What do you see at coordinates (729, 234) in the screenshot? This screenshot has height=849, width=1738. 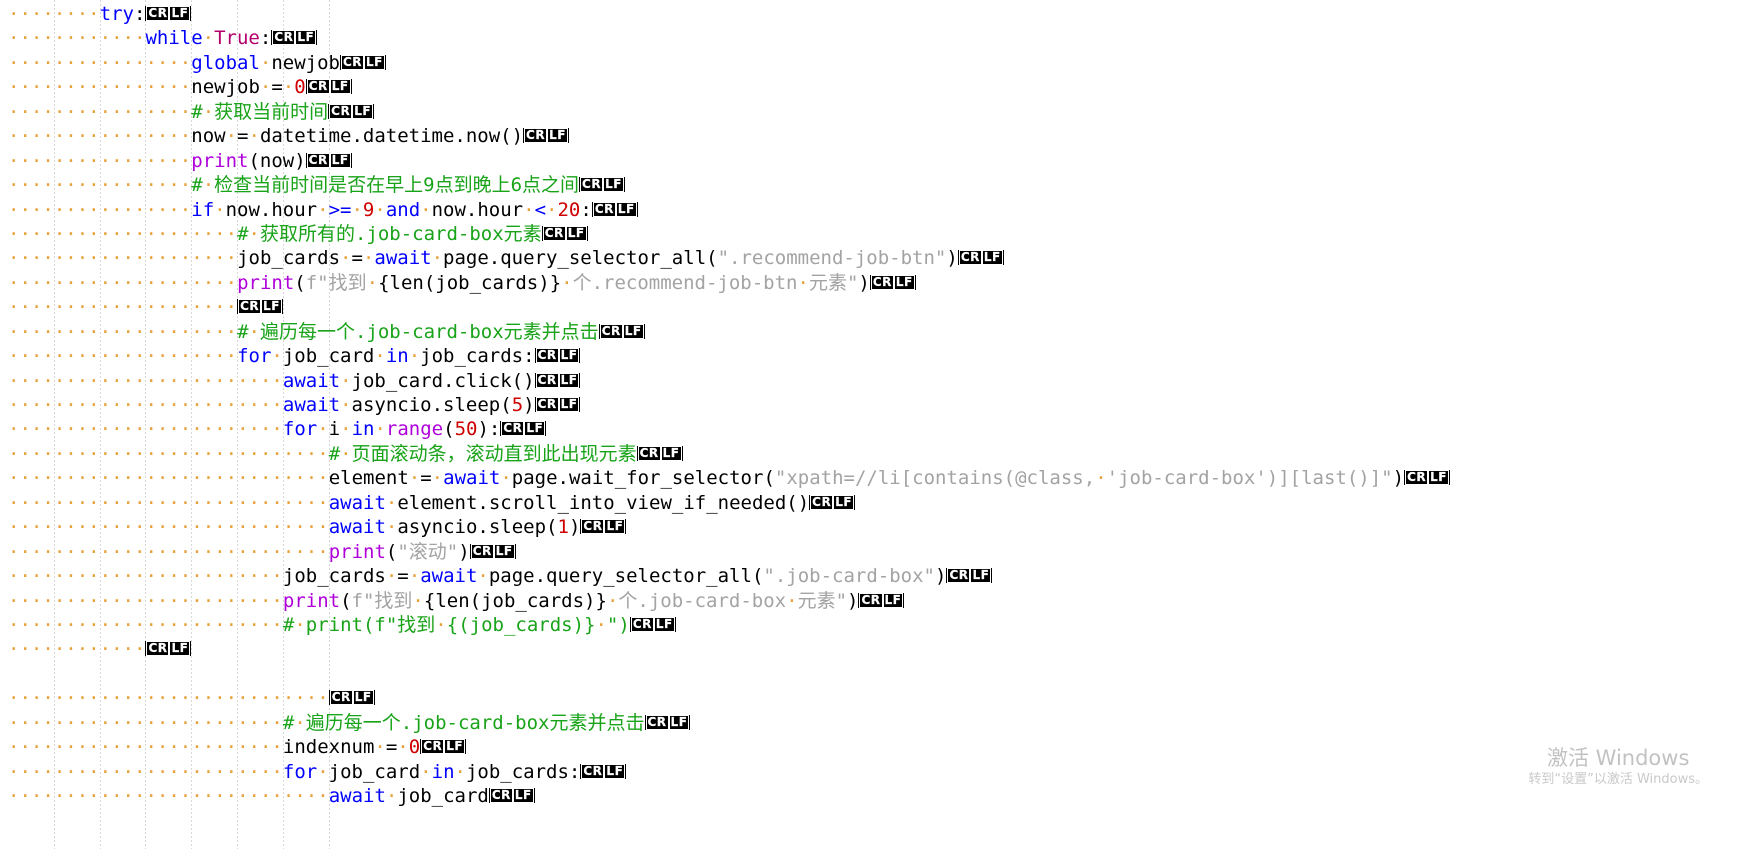 I see `code-line: # 获取所有的.job-card-box元素CRLF` at bounding box center [729, 234].